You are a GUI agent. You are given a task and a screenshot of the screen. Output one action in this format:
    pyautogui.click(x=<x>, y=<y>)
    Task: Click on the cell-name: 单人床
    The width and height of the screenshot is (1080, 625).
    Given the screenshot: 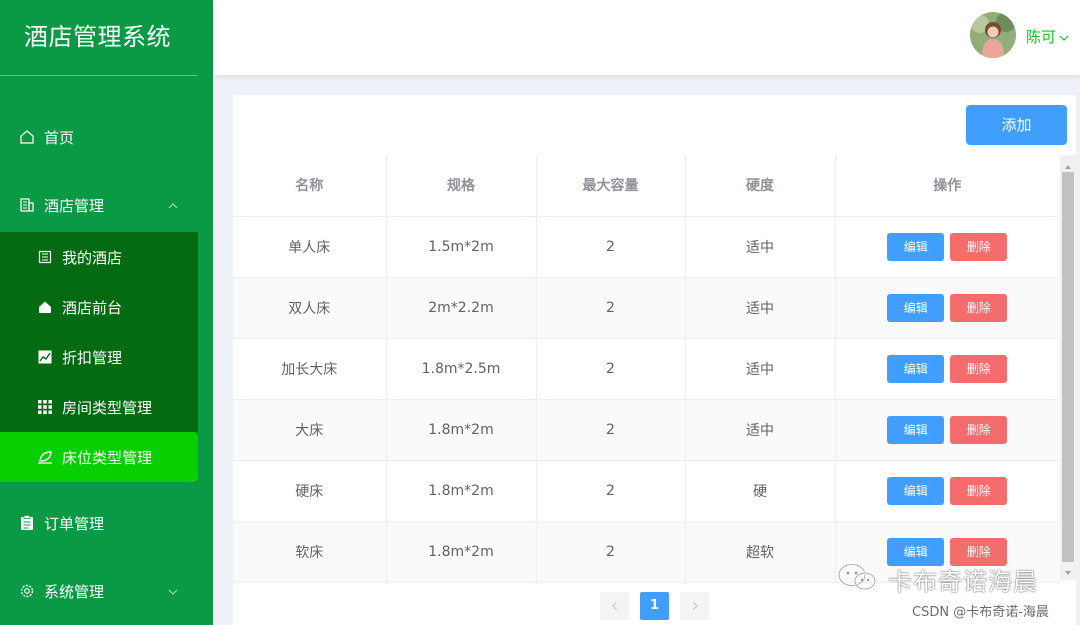 What is the action you would take?
    pyautogui.click(x=310, y=247)
    